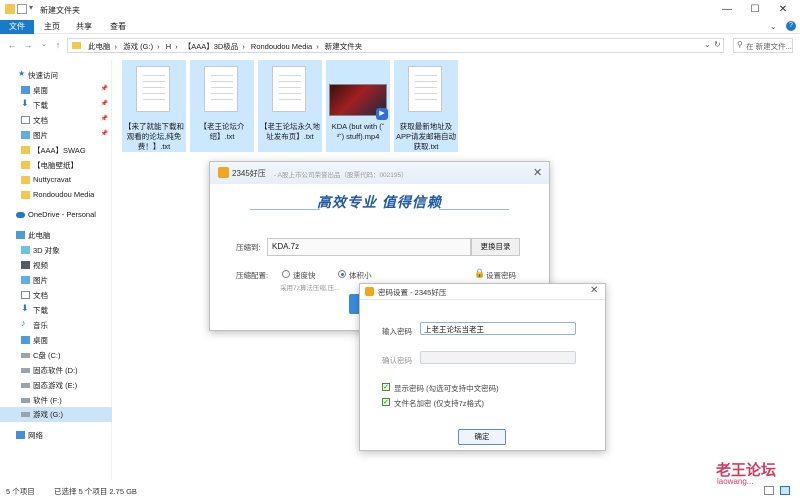 The image size is (800, 498). Describe the element at coordinates (52, 27) in the screenshot. I see `tab-home: 主页` at that location.